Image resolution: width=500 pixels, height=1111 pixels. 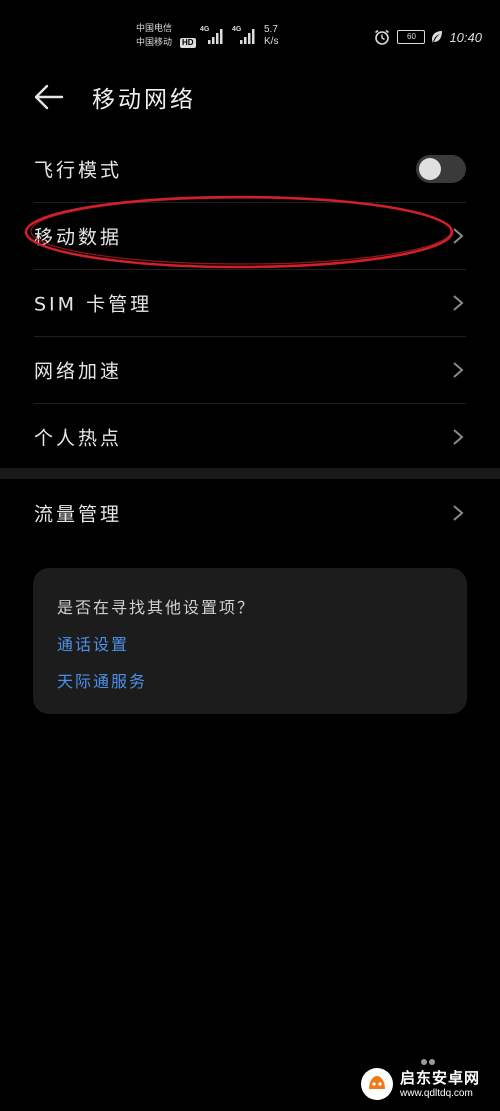 What do you see at coordinates (377, 1084) in the screenshot?
I see `watermark-logo-icon` at bounding box center [377, 1084].